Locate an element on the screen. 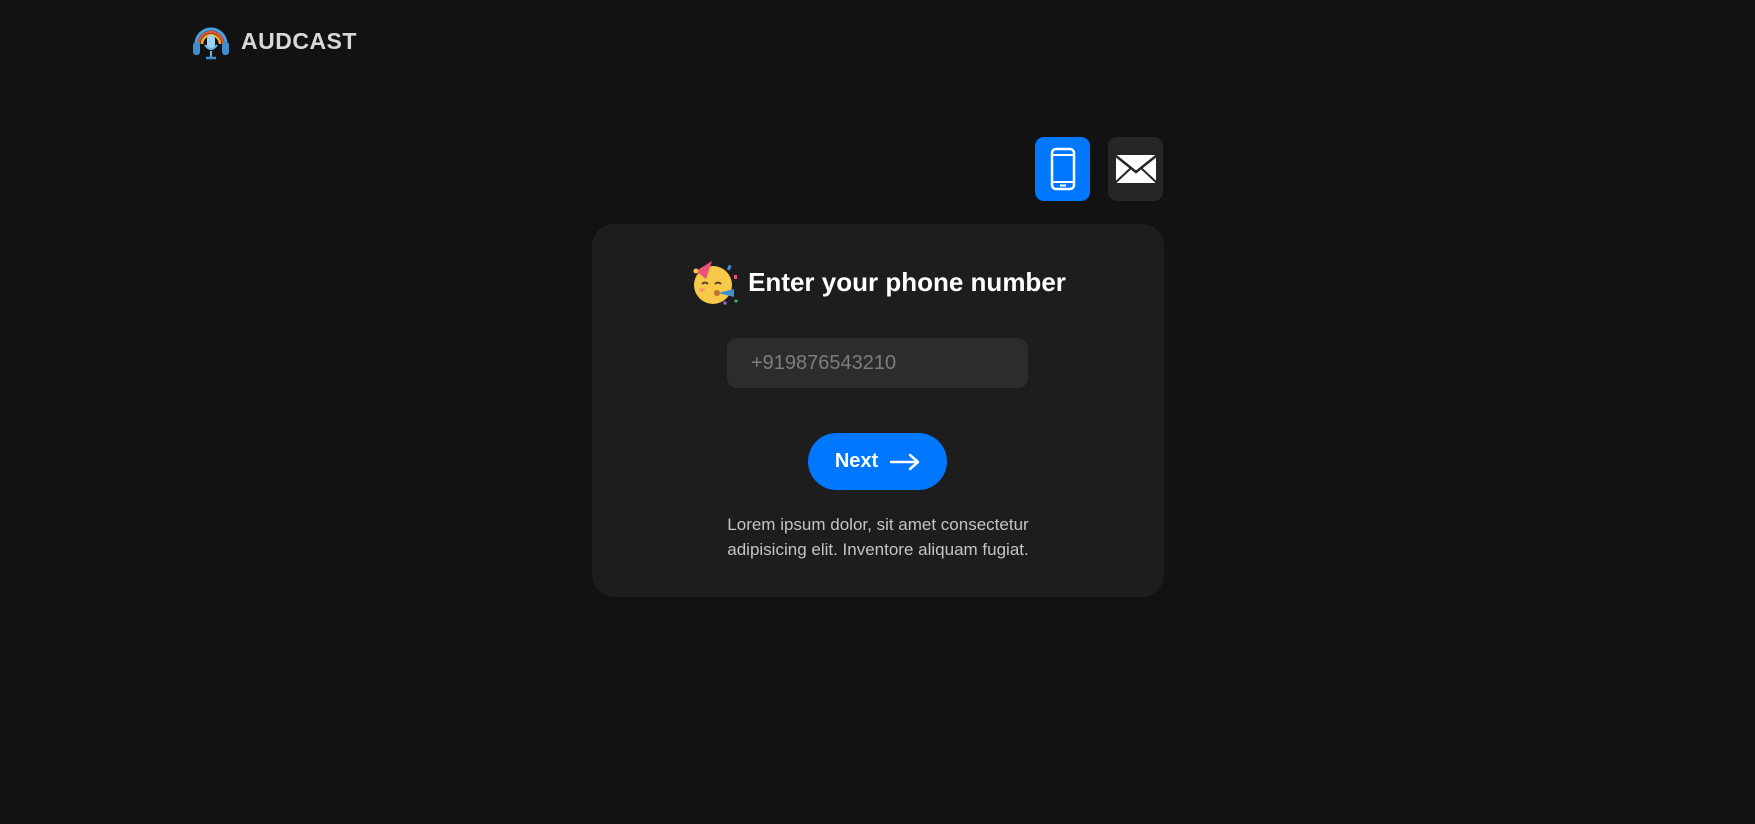 This screenshot has width=1755, height=824. brand-name: AUDCAST is located at coordinates (299, 40).